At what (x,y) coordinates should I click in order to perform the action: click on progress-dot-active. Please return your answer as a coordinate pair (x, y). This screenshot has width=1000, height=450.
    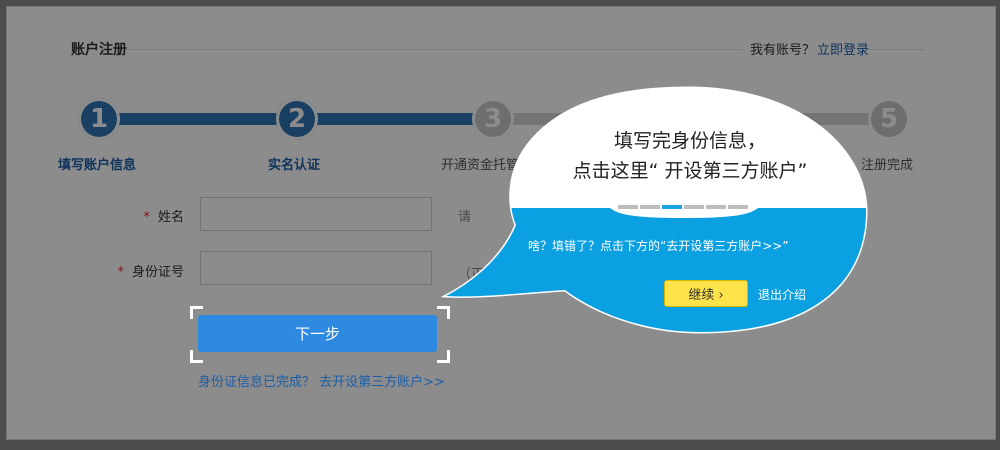
    Looking at the image, I should click on (672, 207).